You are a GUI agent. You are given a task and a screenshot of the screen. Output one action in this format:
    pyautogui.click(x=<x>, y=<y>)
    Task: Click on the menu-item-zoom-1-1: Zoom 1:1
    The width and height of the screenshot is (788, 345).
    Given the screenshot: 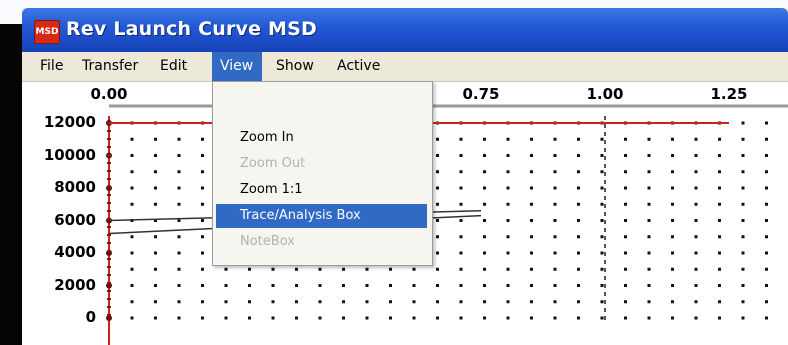 What is the action you would take?
    pyautogui.click(x=321, y=190)
    